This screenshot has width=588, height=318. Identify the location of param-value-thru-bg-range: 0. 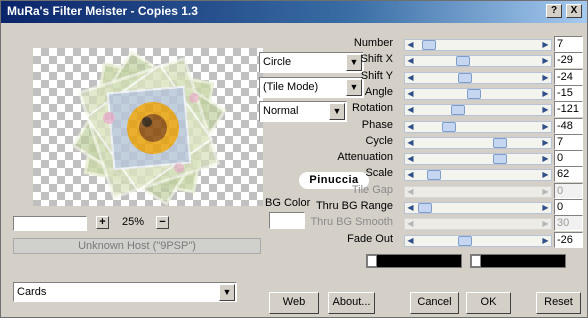
(568, 207).